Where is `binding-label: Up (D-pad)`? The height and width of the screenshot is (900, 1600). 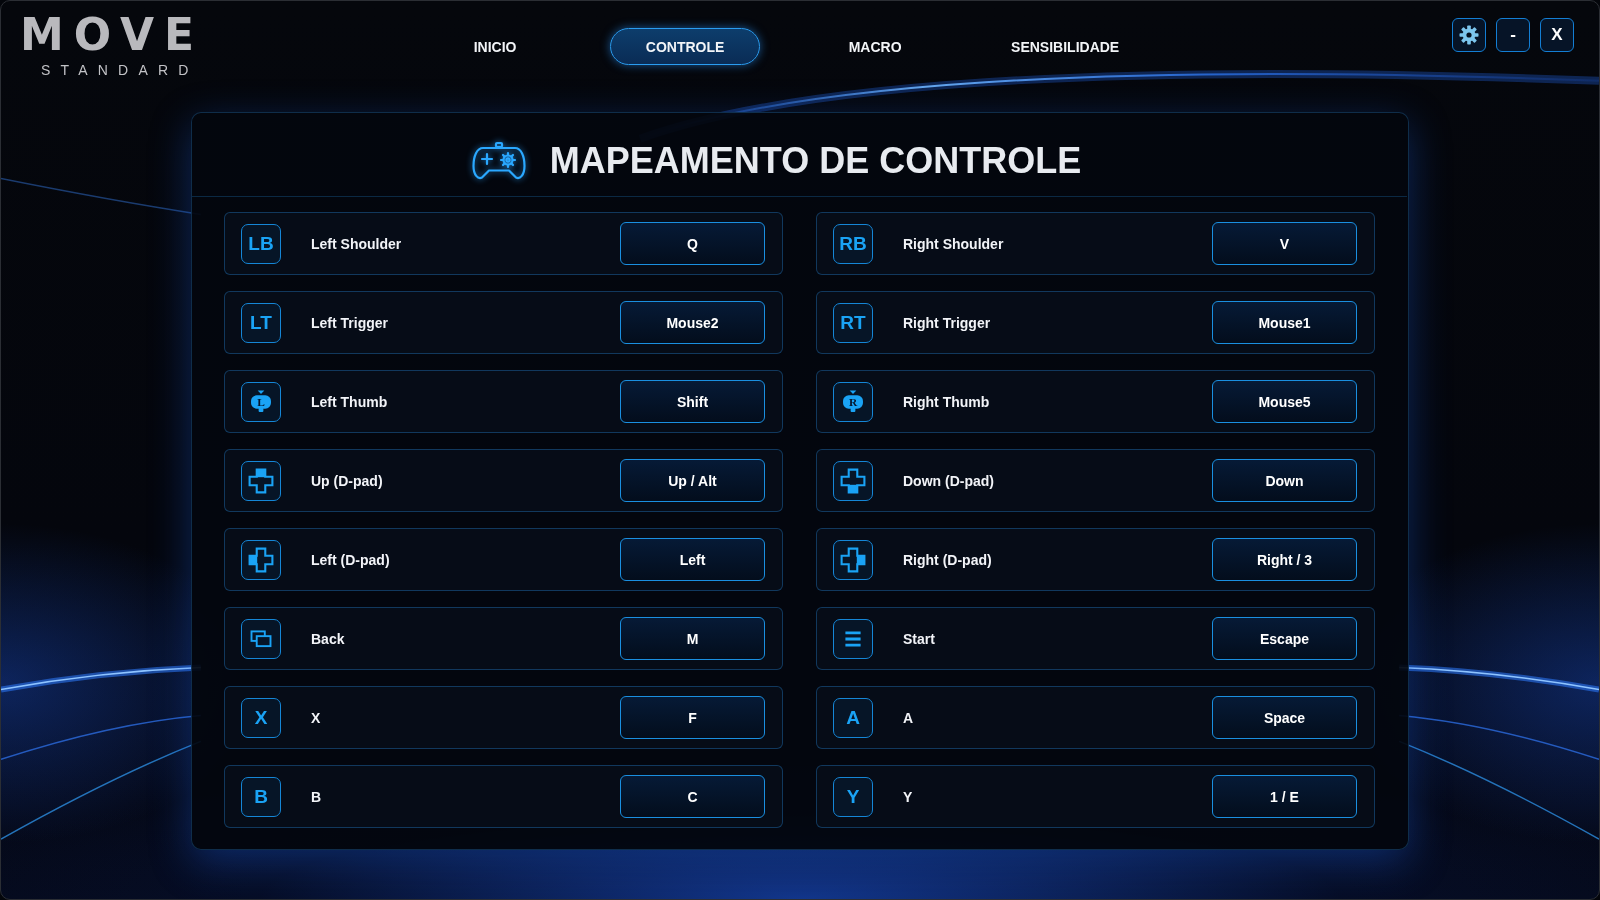
binding-label: Up (D-pad) is located at coordinates (347, 480).